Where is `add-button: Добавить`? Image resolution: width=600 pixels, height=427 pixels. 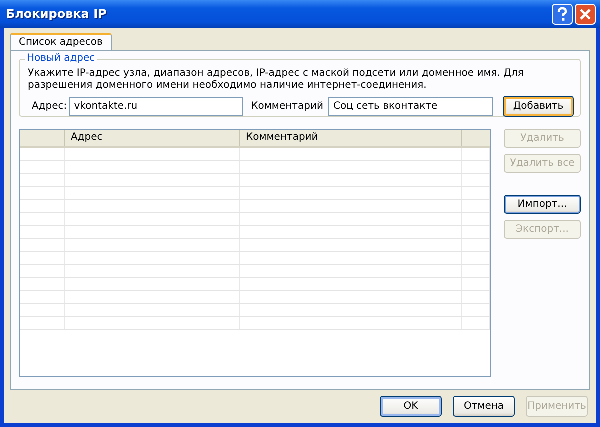 add-button: Добавить is located at coordinates (538, 106).